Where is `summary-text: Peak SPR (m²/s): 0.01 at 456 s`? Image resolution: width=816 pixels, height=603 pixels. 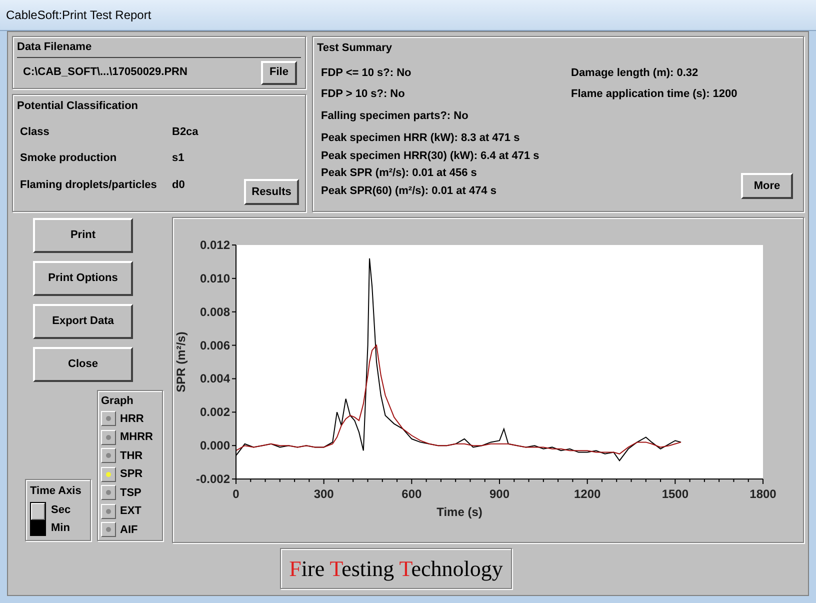 summary-text: Peak SPR (m²/s): 0.01 at 456 s is located at coordinates (399, 173).